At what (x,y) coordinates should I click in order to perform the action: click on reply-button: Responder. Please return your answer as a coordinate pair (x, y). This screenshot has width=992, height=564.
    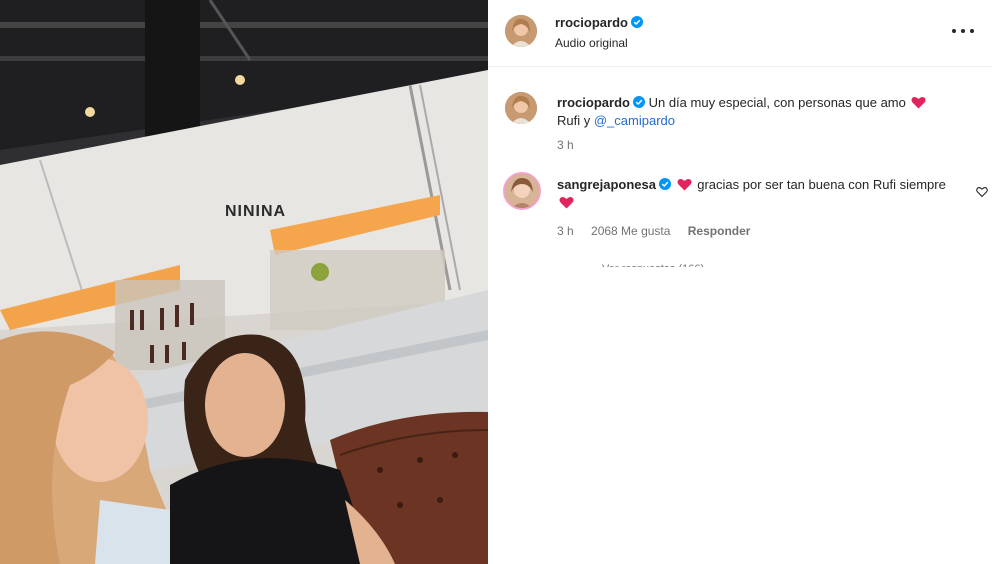
    Looking at the image, I should click on (719, 231).